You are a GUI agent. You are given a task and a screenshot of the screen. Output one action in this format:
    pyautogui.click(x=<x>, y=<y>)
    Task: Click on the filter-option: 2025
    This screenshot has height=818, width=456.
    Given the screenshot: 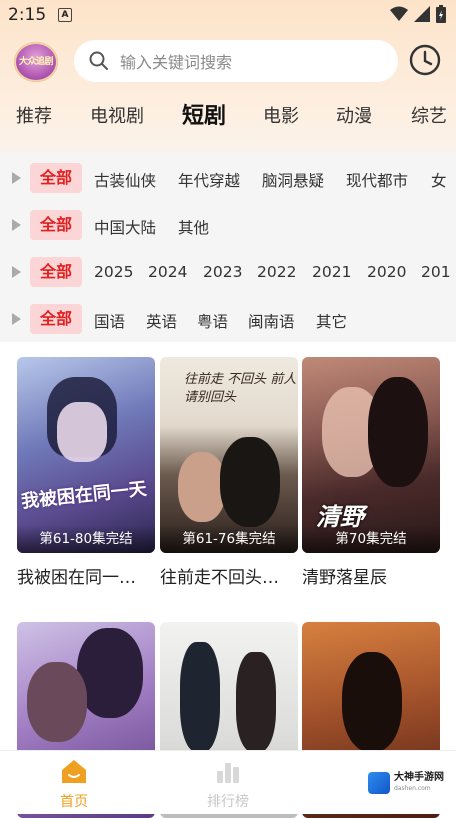 What is the action you would take?
    pyautogui.click(x=113, y=272)
    